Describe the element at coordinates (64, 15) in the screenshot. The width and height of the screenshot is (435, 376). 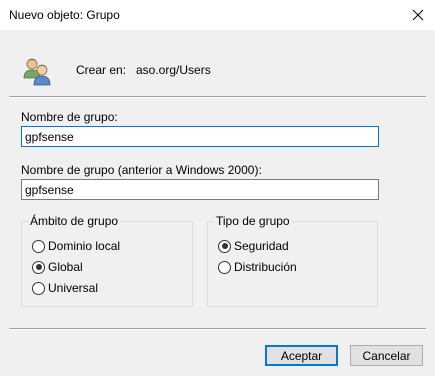
I see `window-title: Nuevo objeto: Grupo` at that location.